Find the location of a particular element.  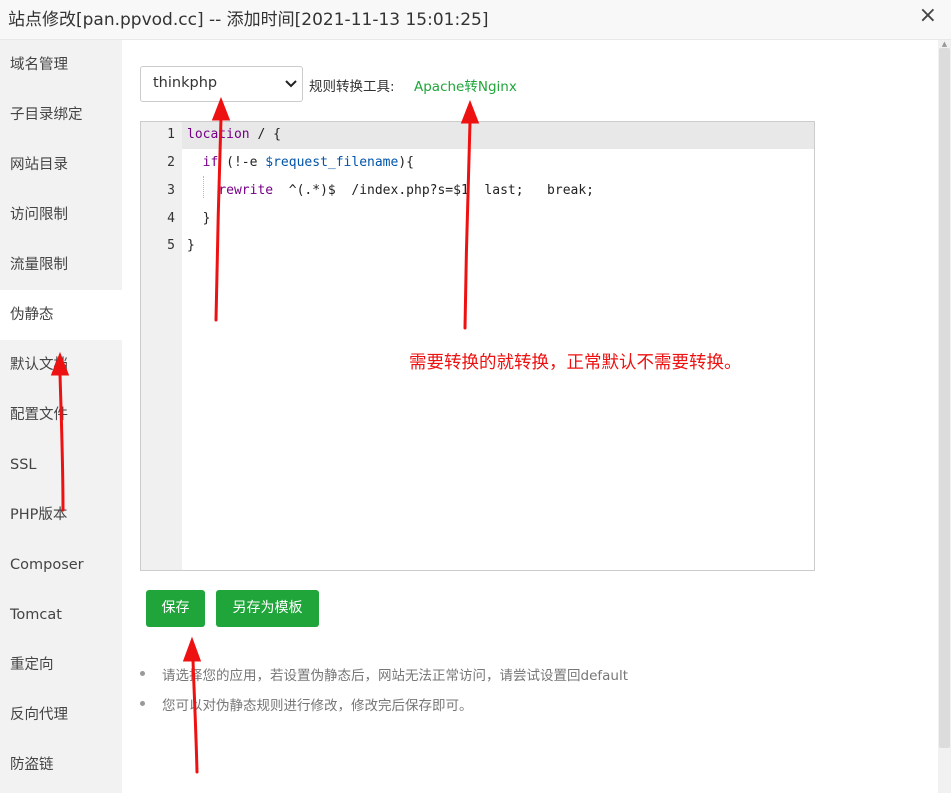

sidebar-item-subdirectory: 子目录绑定 is located at coordinates (61, 115).